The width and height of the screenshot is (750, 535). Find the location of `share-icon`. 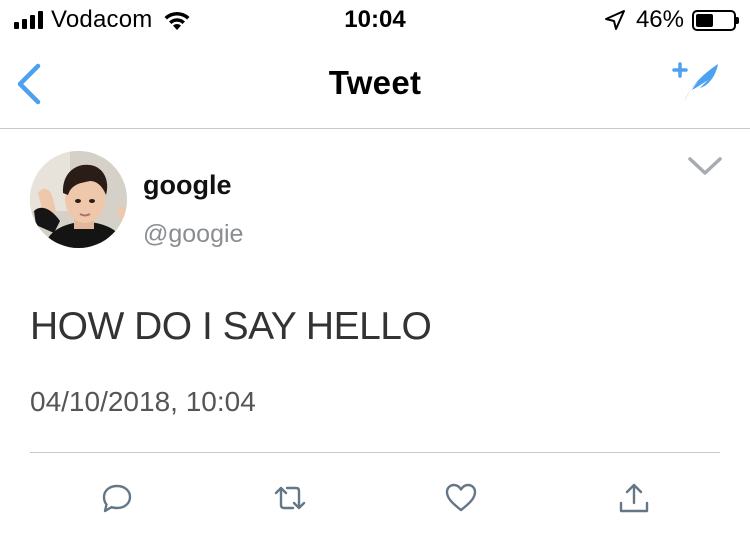

share-icon is located at coordinates (634, 498).